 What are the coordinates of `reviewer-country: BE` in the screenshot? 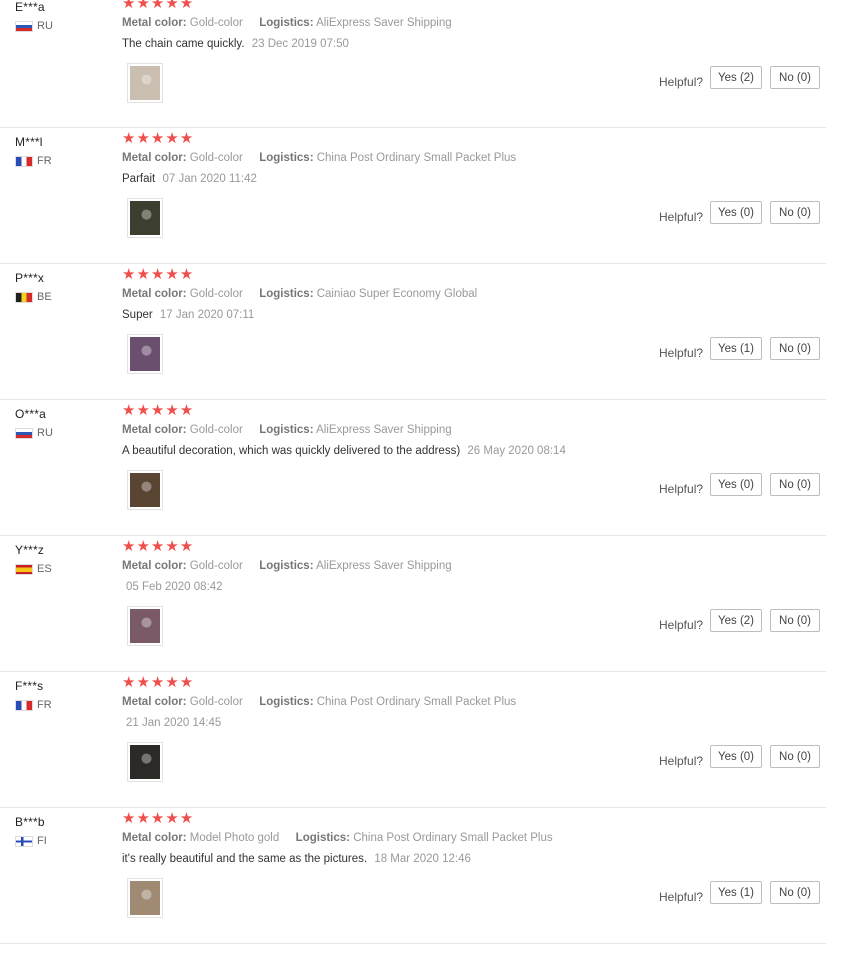 It's located at (33, 297).